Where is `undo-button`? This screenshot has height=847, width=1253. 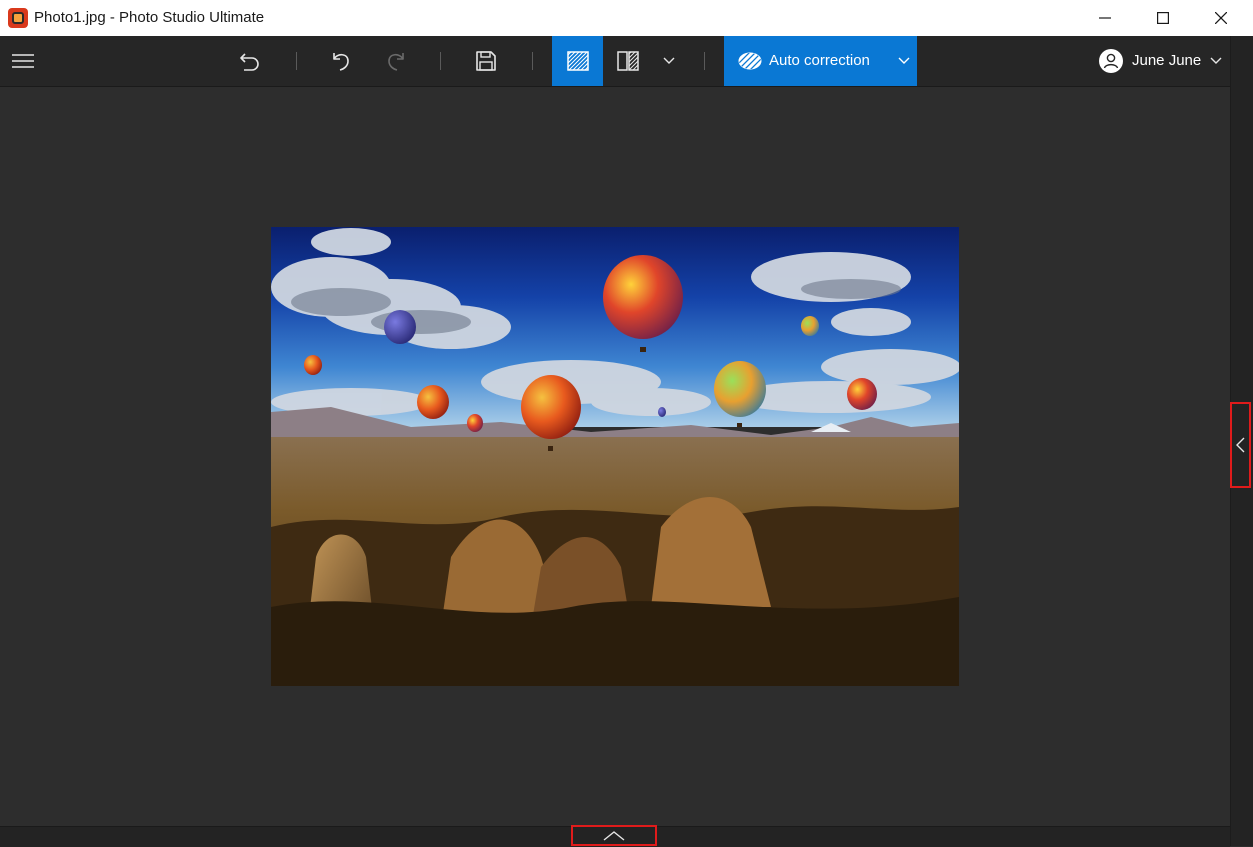 undo-button is located at coordinates (342, 61).